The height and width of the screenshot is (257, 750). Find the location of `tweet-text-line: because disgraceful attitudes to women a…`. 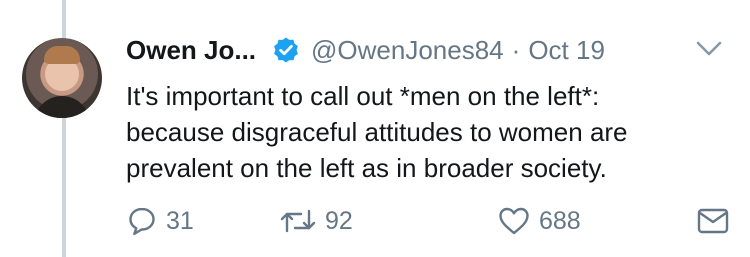

tweet-text-line: because disgraceful attitudes to women a… is located at coordinates (377, 132).